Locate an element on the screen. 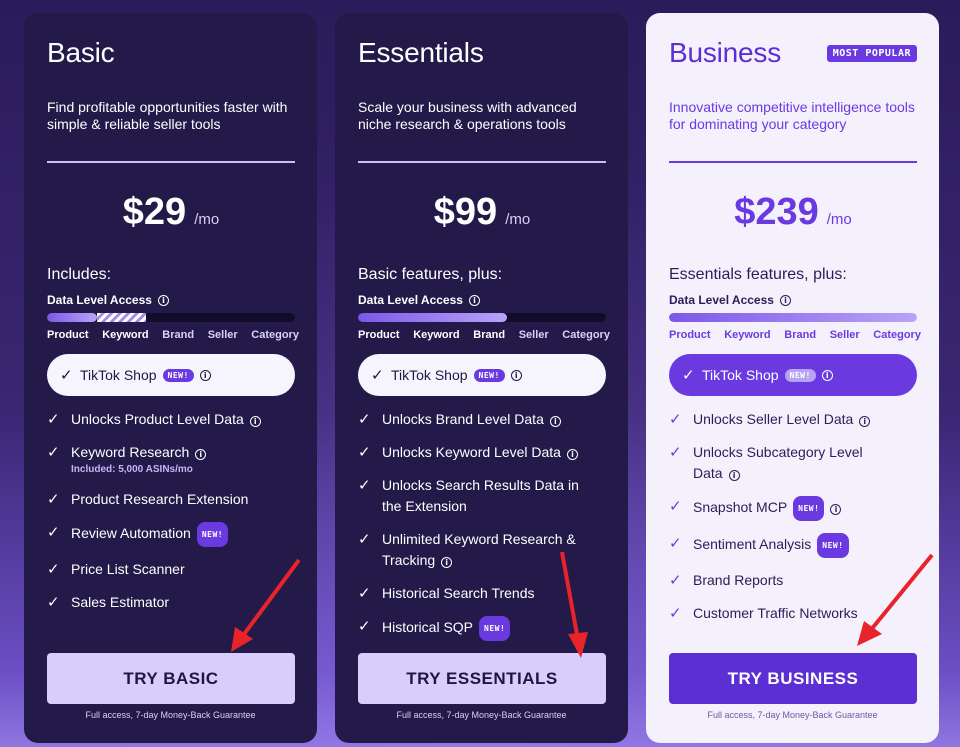 This screenshot has height=747, width=960. feature-text: Price List Scanner is located at coordinates (128, 569).